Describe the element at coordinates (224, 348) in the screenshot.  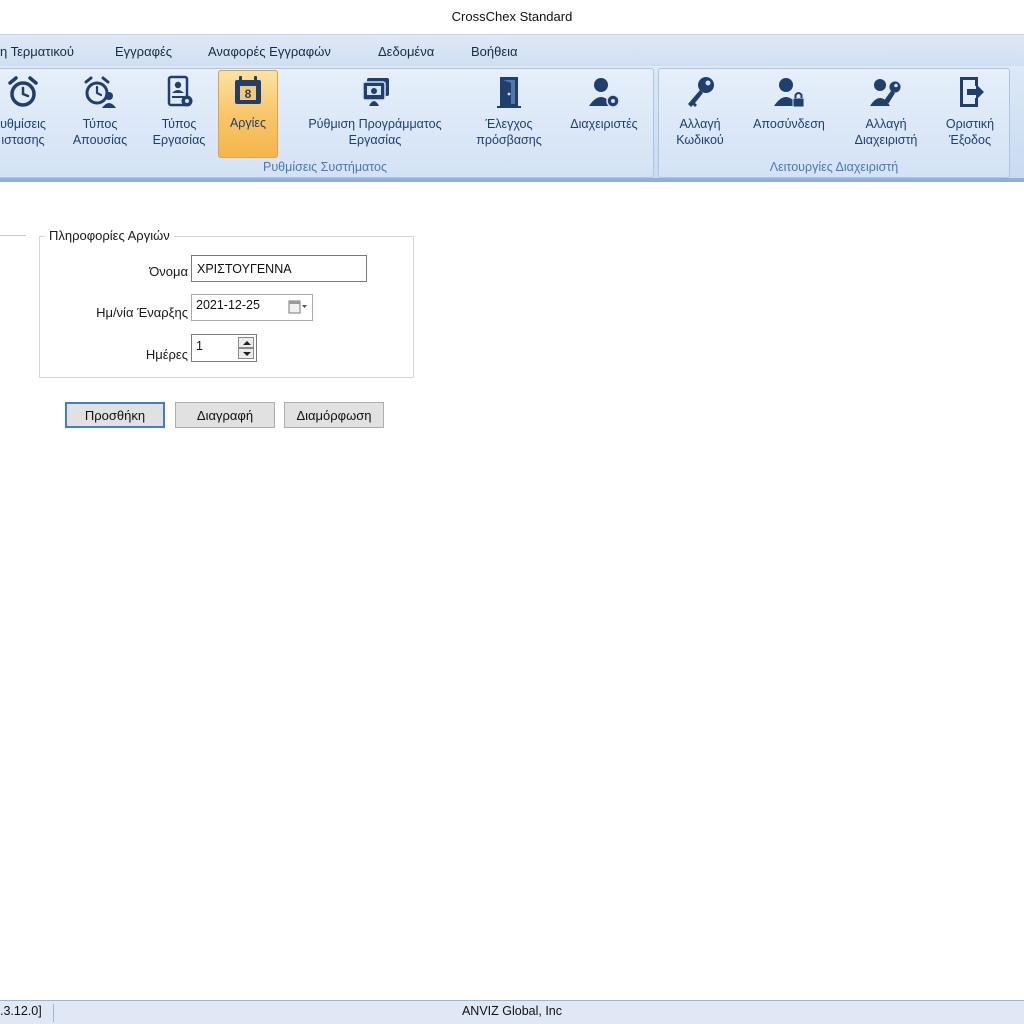
I see `days-stepper: 1` at that location.